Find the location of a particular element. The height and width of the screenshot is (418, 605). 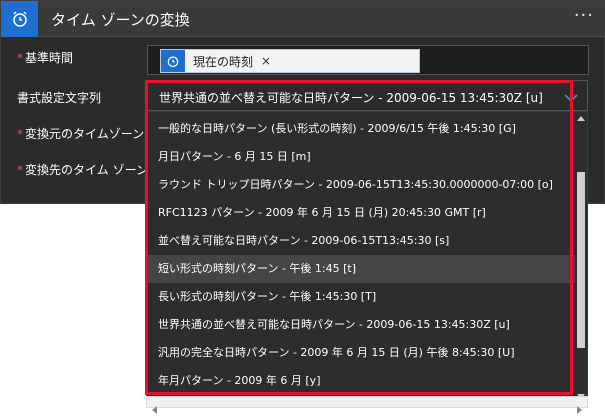

base-time-input: 現在の時刻 × is located at coordinates (368, 60).